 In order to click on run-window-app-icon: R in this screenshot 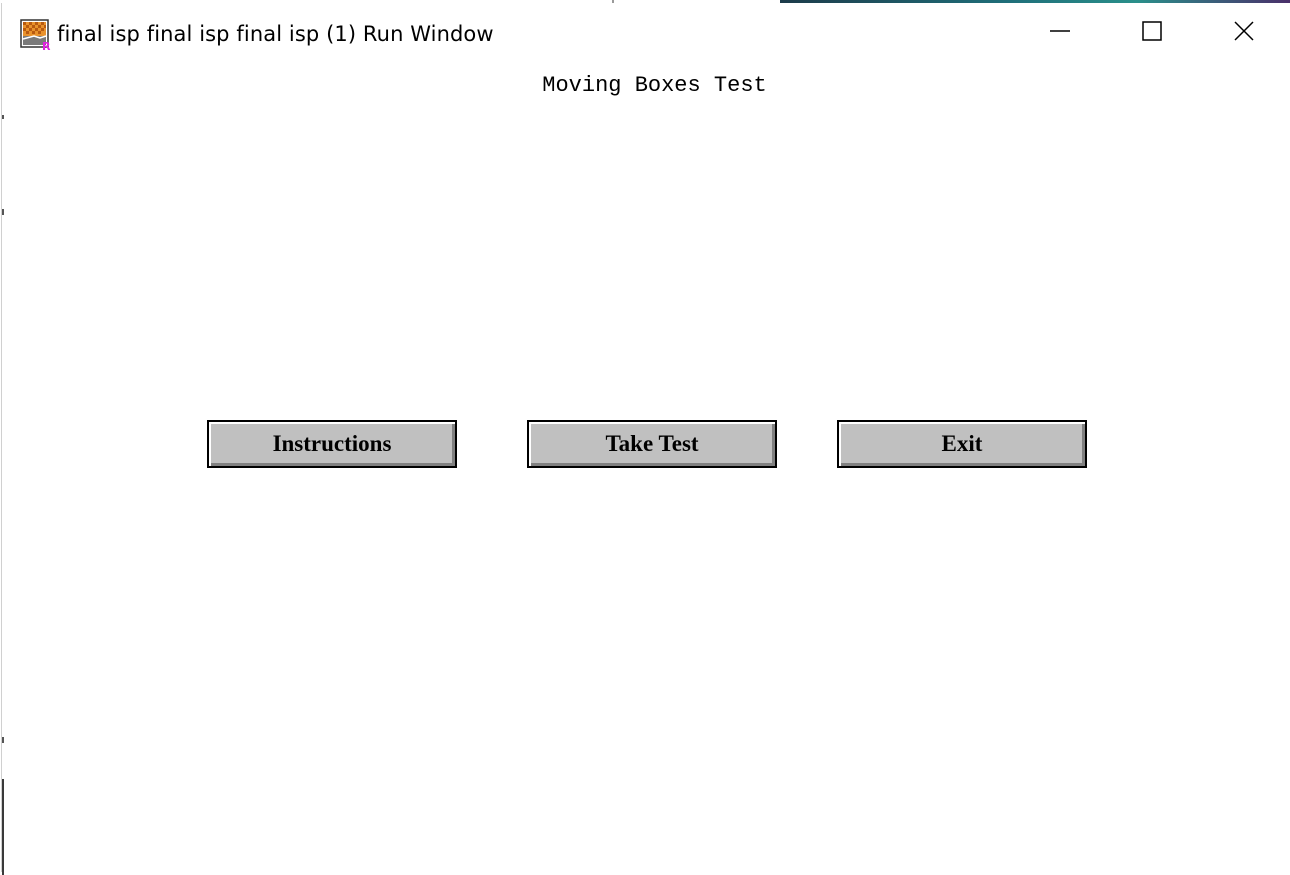, I will do `click(36, 36)`.